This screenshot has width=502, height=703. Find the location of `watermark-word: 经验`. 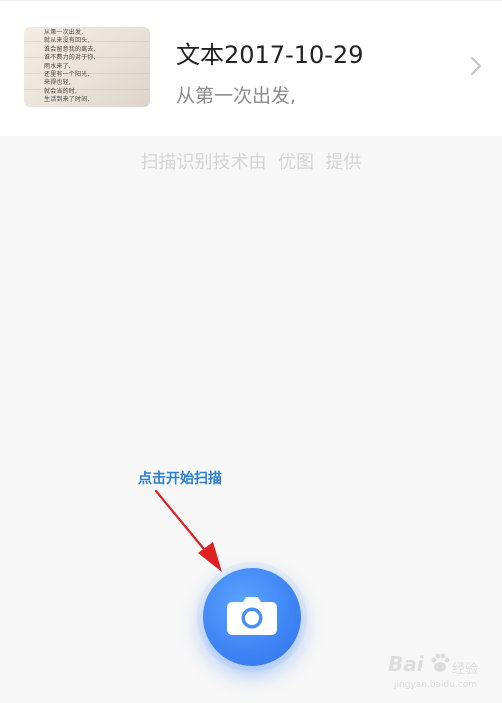

watermark-word: 经验 is located at coordinates (465, 669).